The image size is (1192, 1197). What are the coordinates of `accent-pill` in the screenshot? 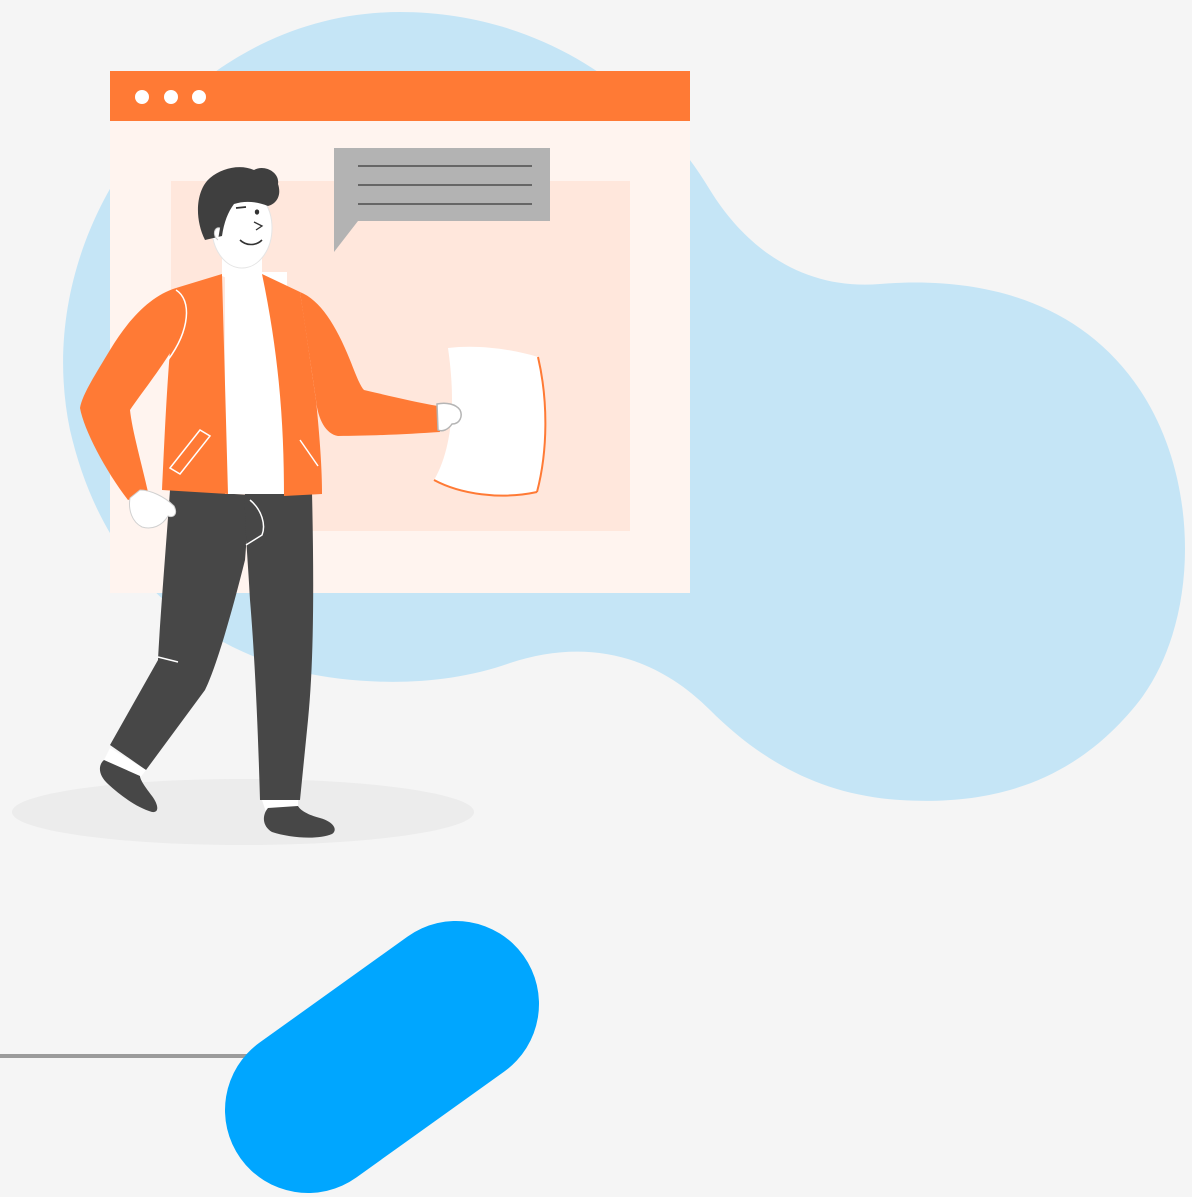 It's located at (382, 1057).